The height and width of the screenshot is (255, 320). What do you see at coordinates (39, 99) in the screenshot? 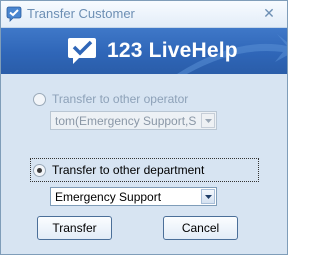
I see `operator-radio` at bounding box center [39, 99].